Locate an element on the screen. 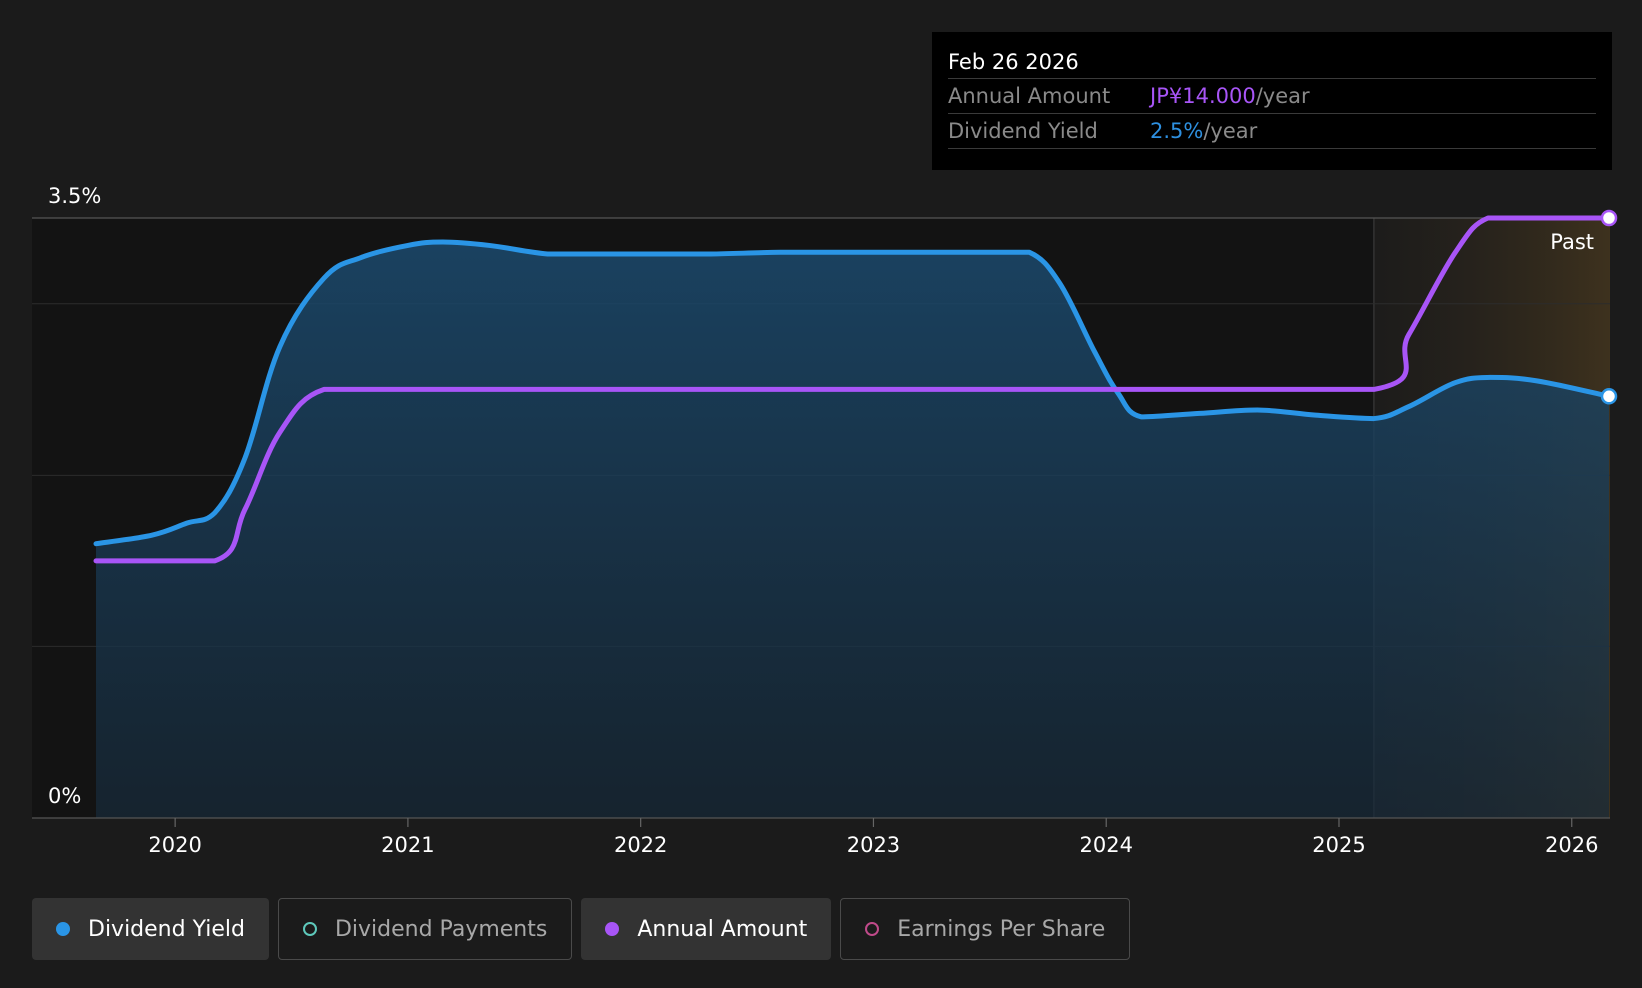 The image size is (1642, 988). legend-earnings-per-share: Earnings Per Share is located at coordinates (985, 929).